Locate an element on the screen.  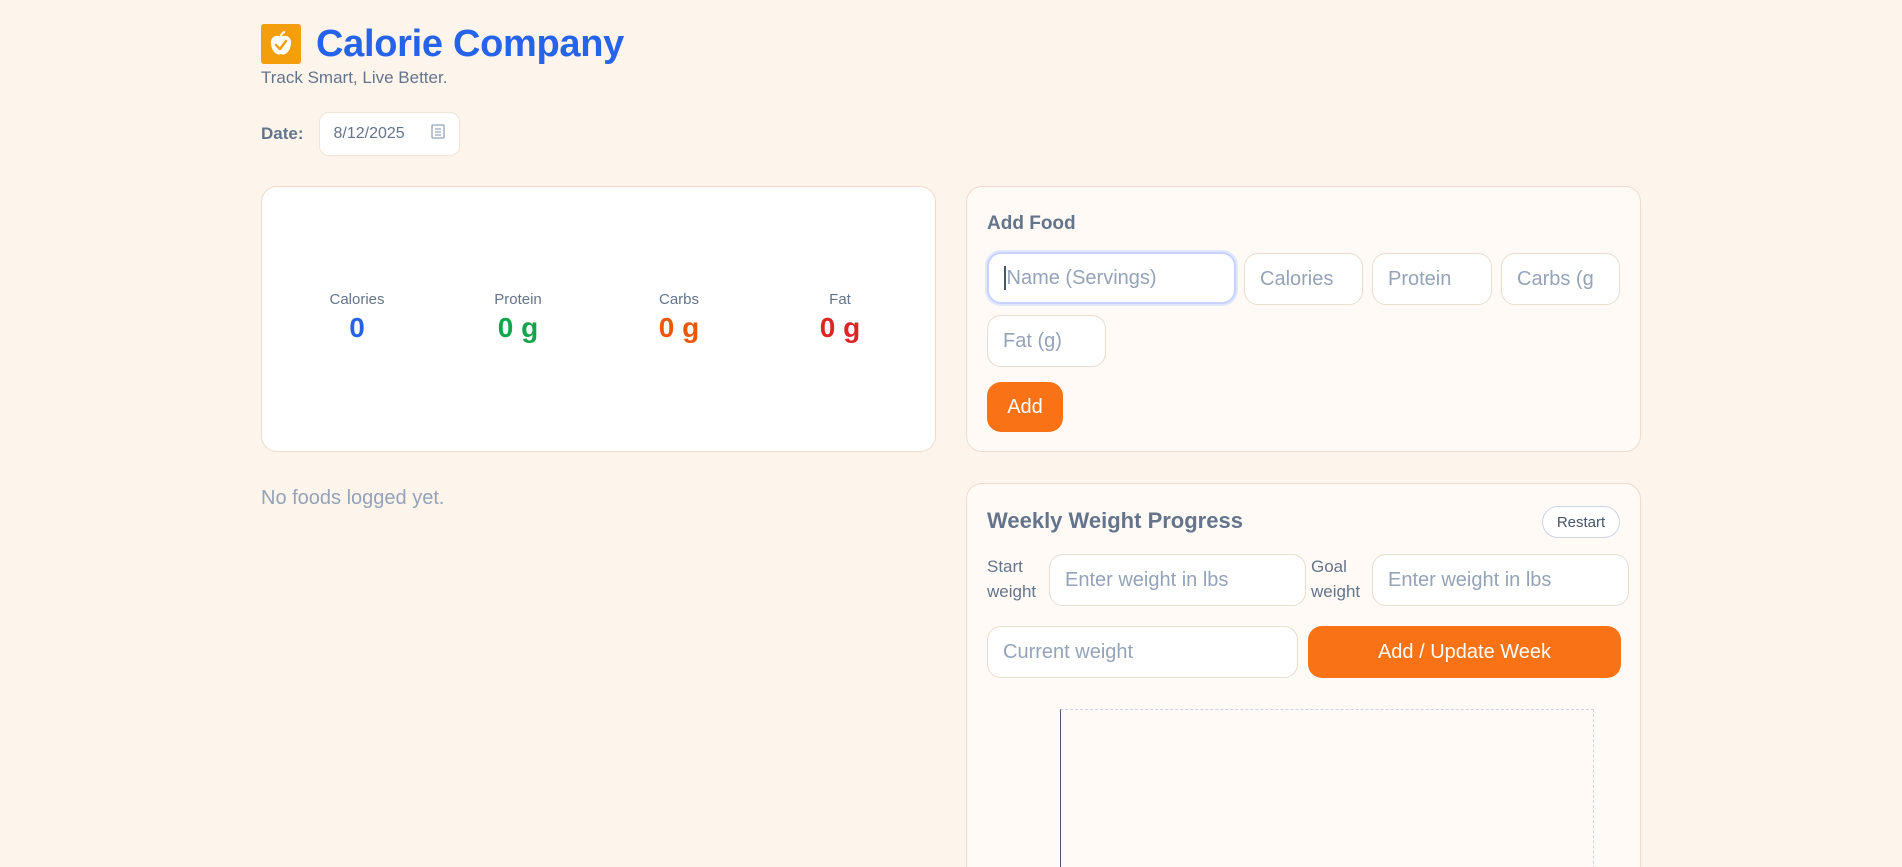
goal-weight-placeholder: Enter weight in lbs is located at coordinates (1470, 579).